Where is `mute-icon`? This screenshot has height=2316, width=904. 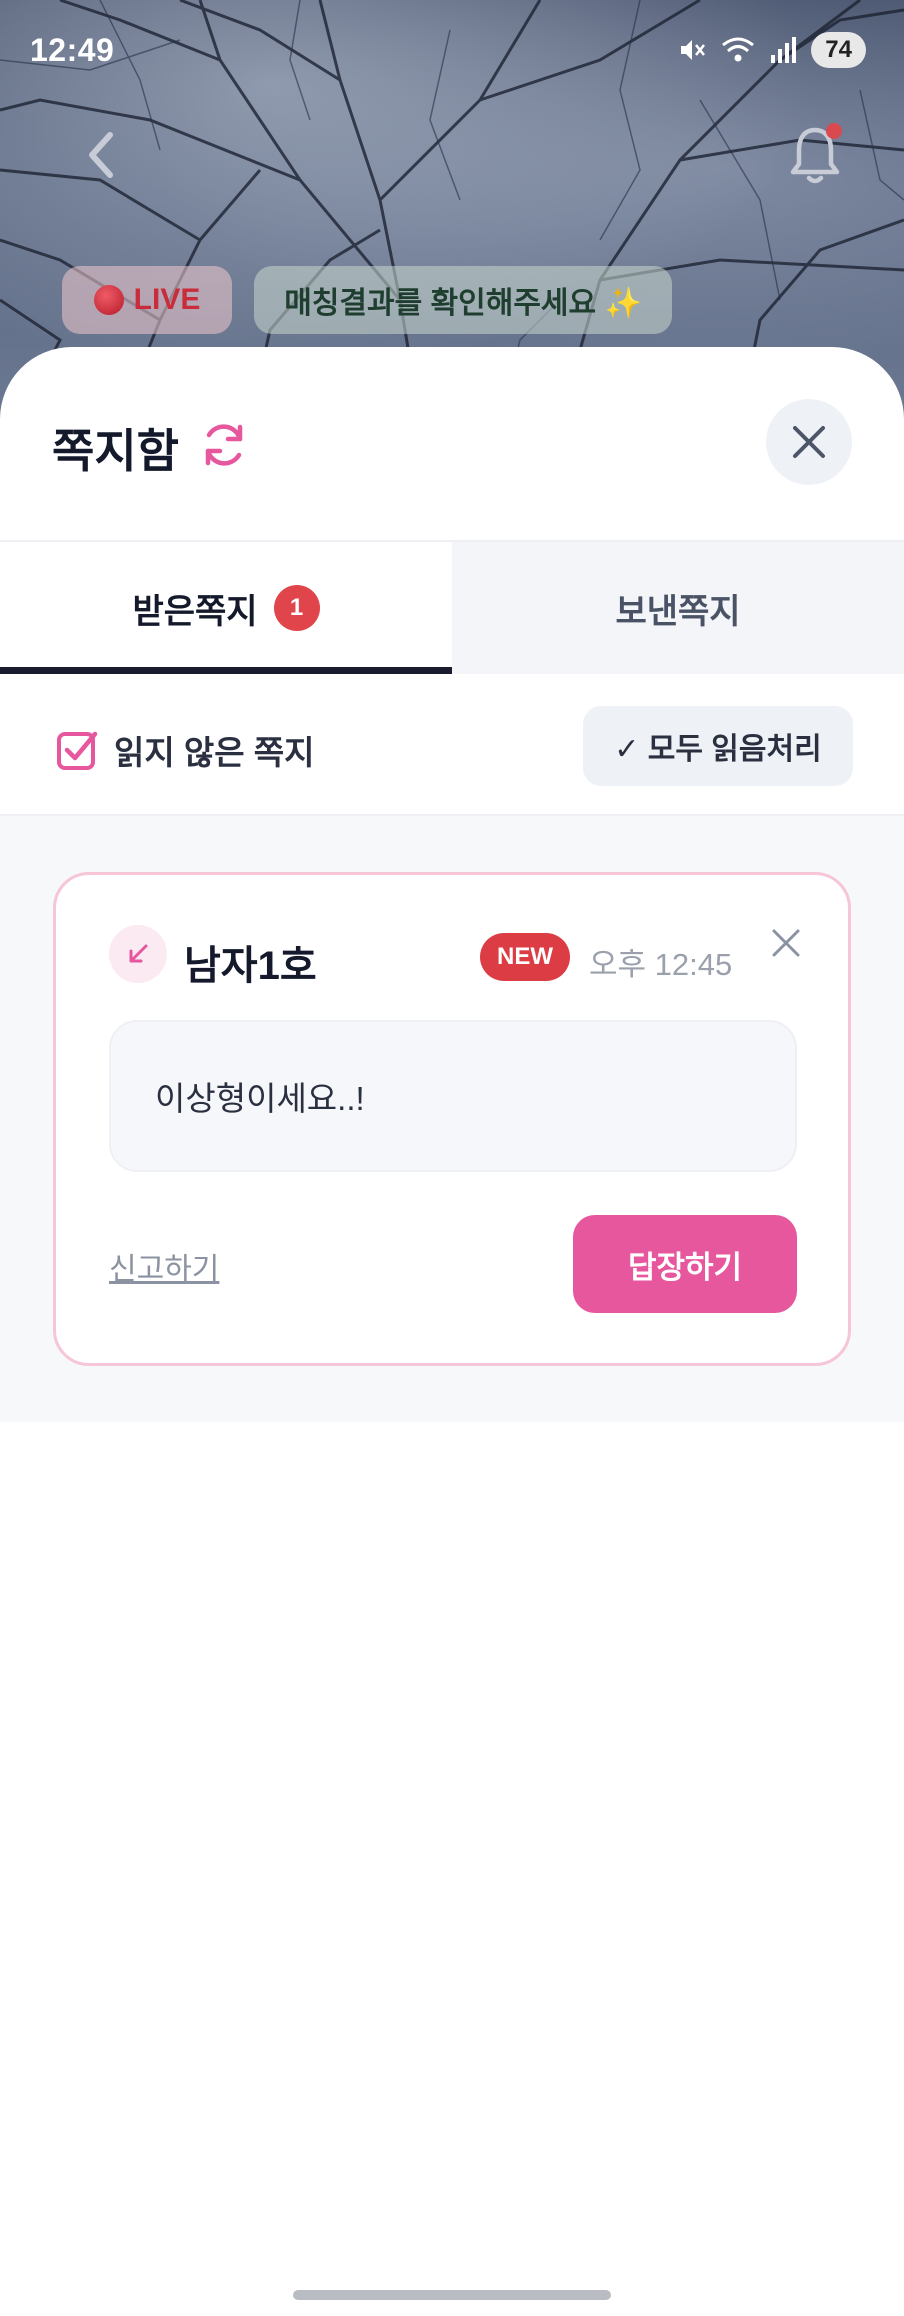 mute-icon is located at coordinates (693, 50).